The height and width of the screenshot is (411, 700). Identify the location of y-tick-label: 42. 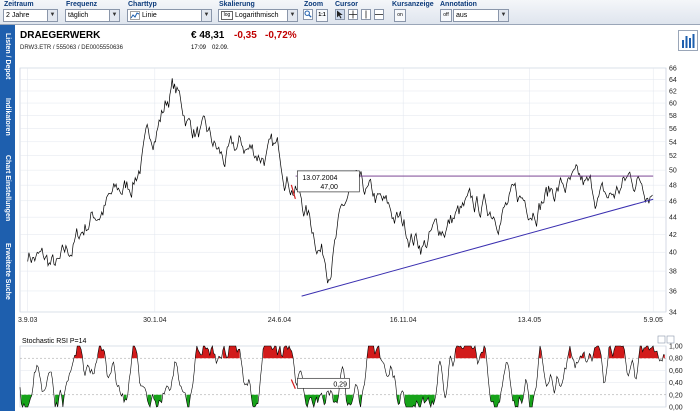
(673, 235).